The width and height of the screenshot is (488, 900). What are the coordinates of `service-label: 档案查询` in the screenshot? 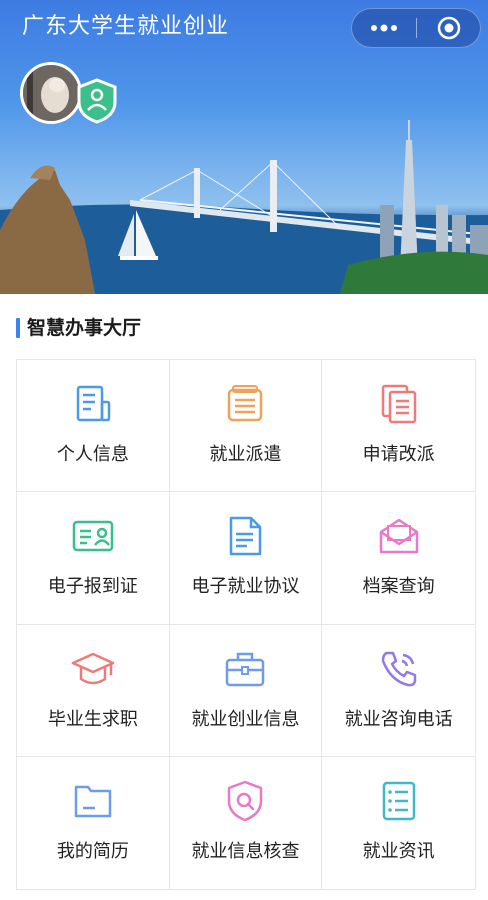 It's located at (398, 587).